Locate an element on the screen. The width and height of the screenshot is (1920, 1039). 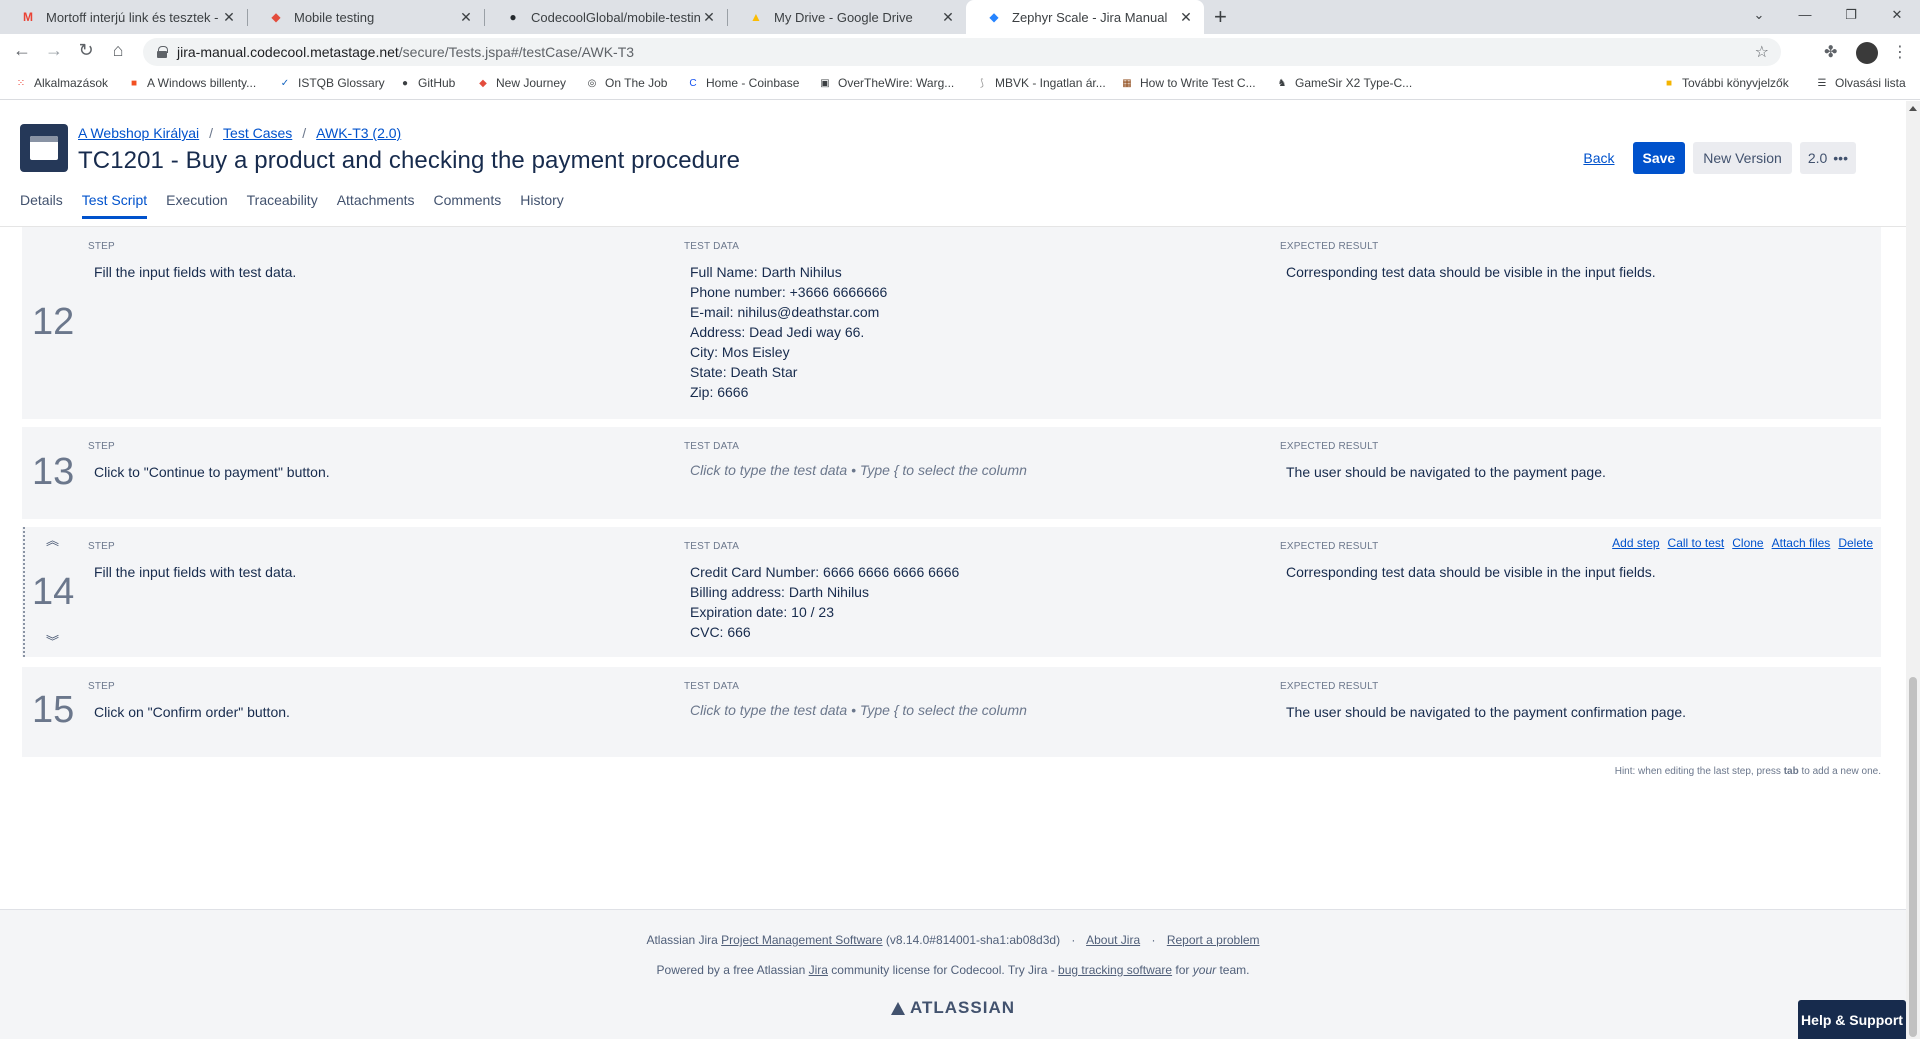
bookmark-item: ◆ New Journey is located at coordinates (521, 83).